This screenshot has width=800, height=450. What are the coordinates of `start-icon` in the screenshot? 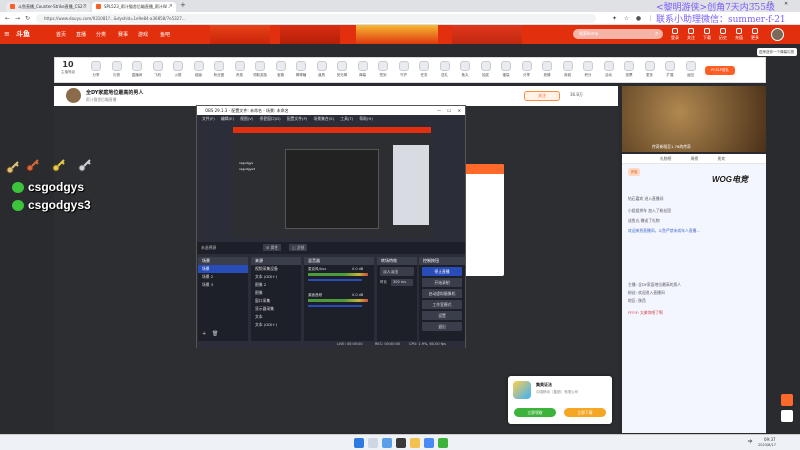 It's located at (359, 443).